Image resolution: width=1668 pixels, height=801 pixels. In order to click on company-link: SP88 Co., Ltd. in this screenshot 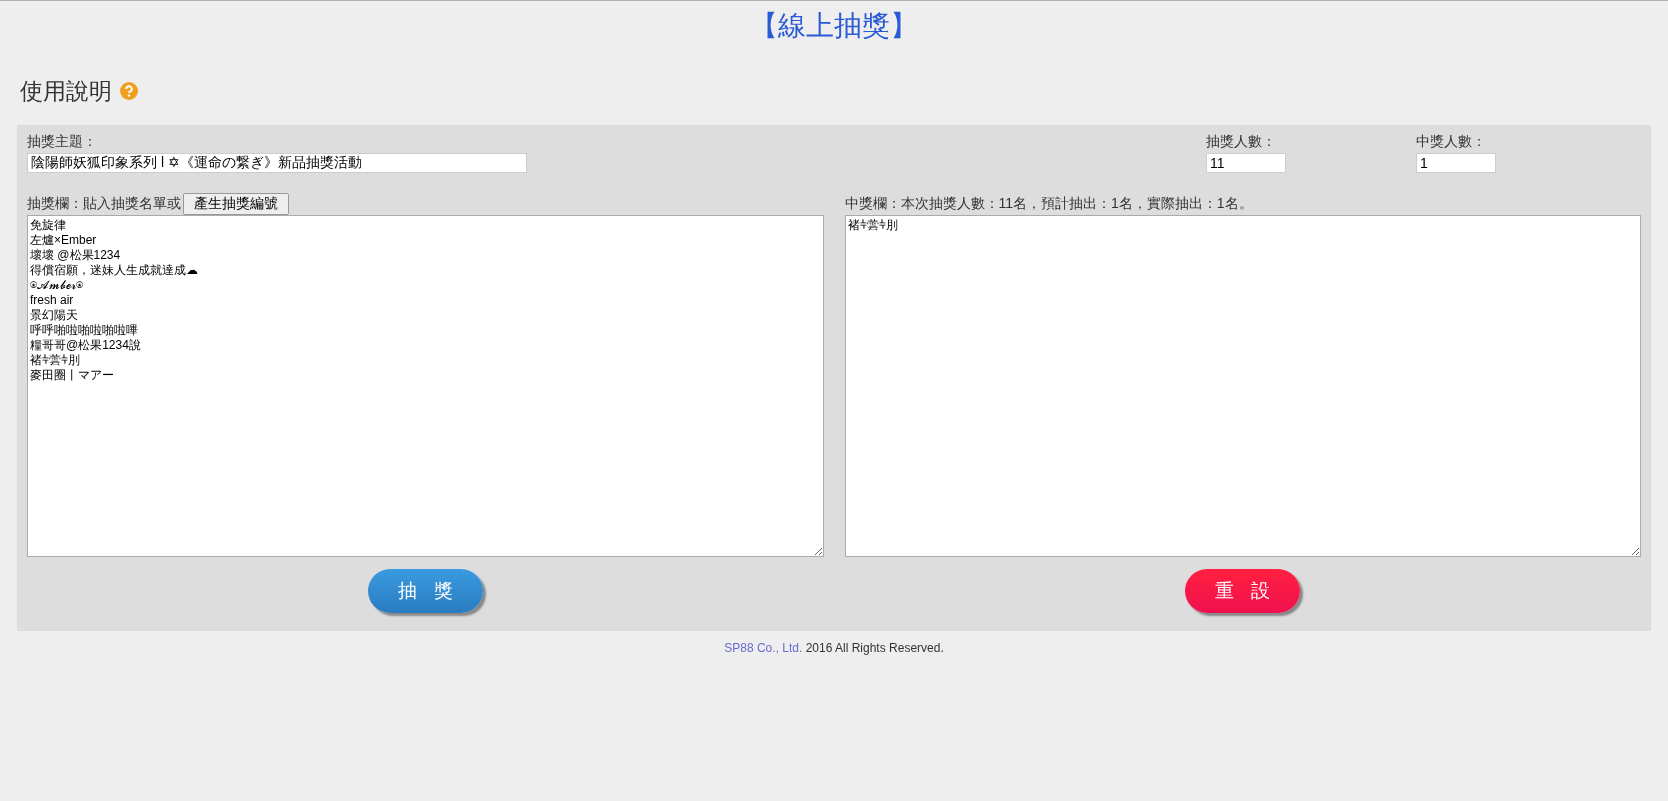, I will do `click(763, 648)`.